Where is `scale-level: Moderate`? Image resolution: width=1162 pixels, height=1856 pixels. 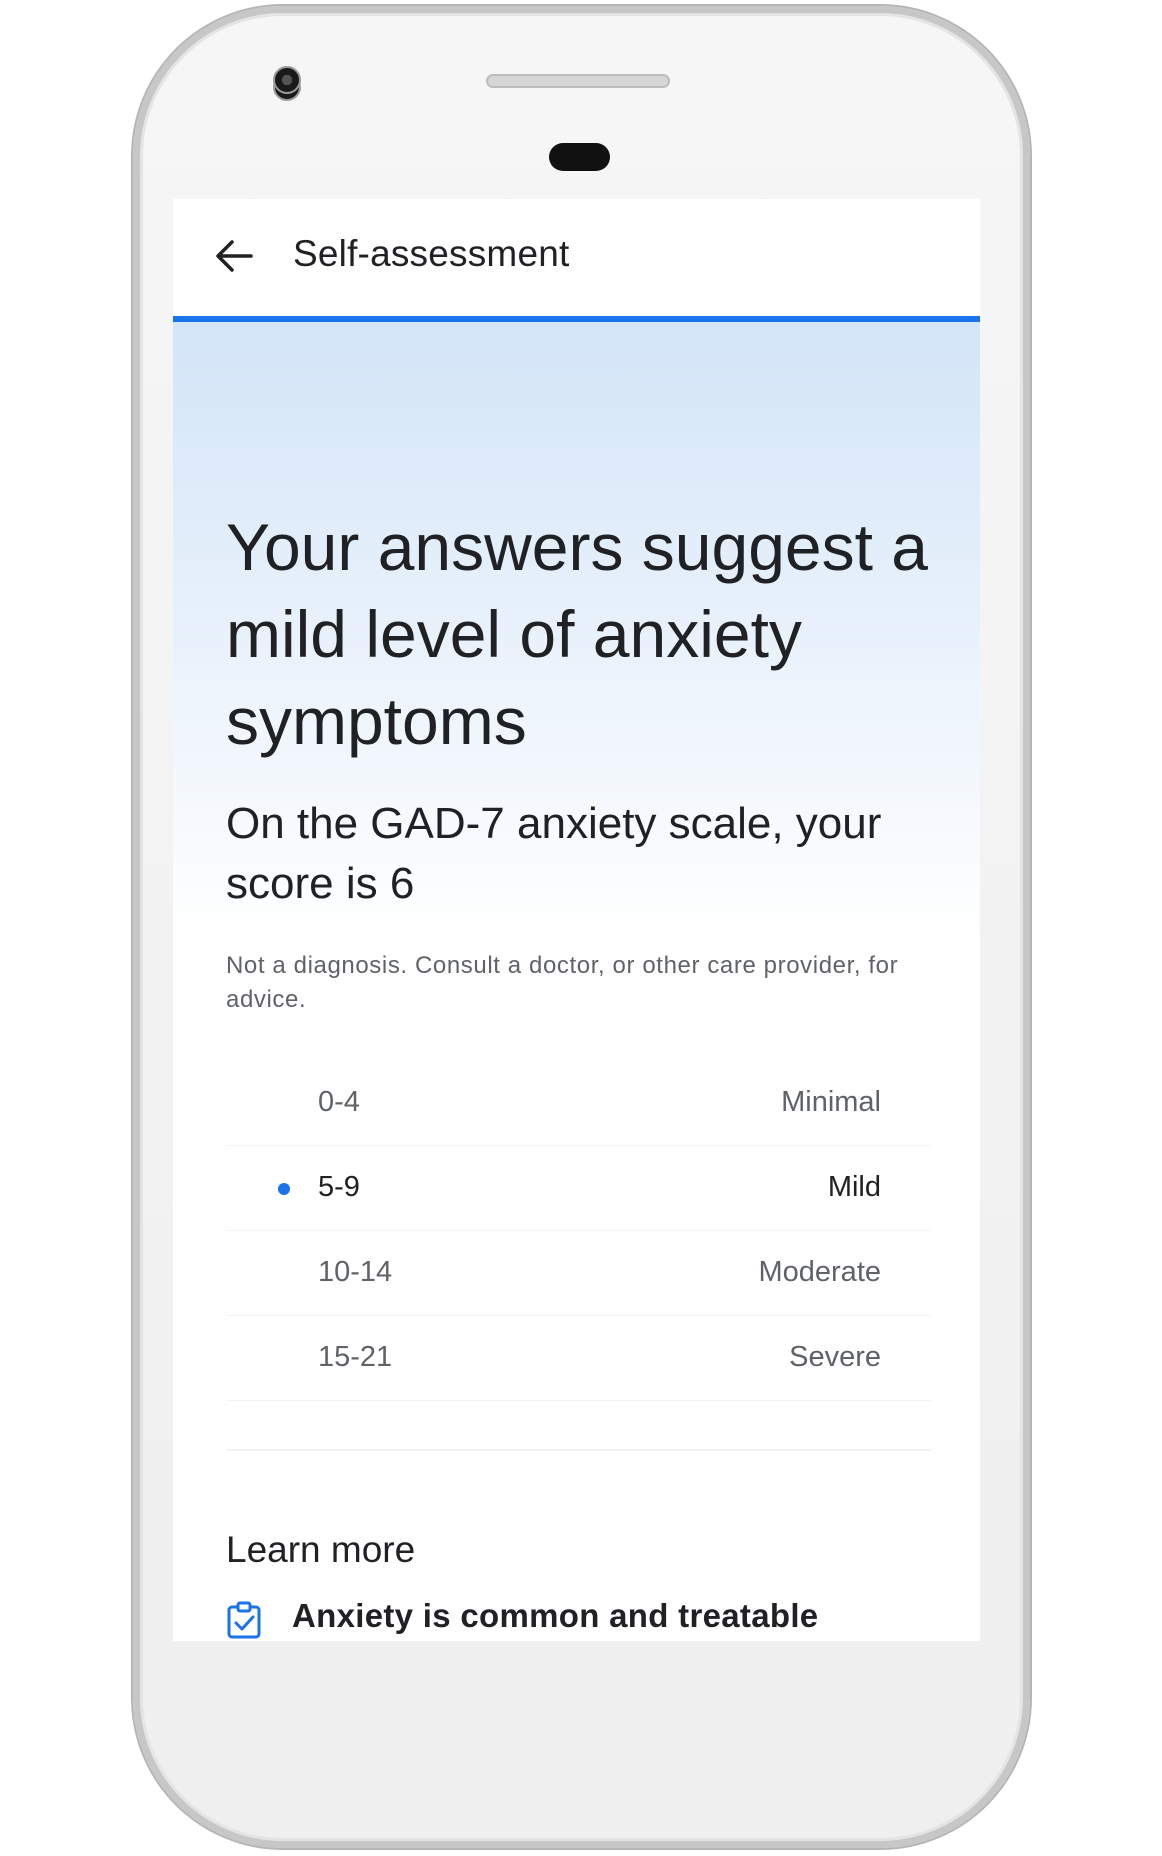 scale-level: Moderate is located at coordinates (819, 1272).